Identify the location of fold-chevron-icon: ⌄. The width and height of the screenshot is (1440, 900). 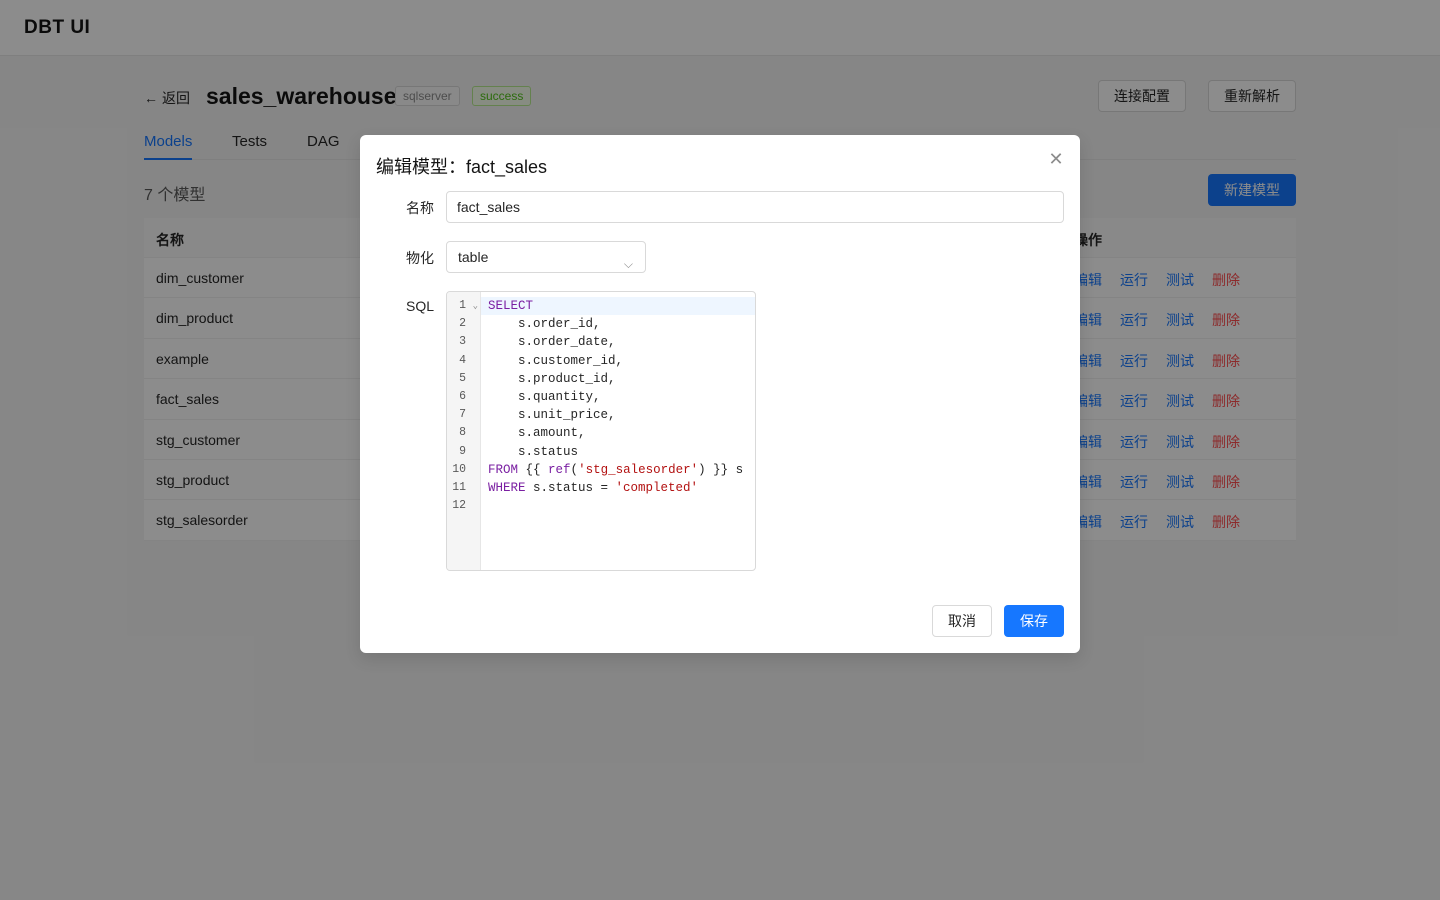
(475, 306).